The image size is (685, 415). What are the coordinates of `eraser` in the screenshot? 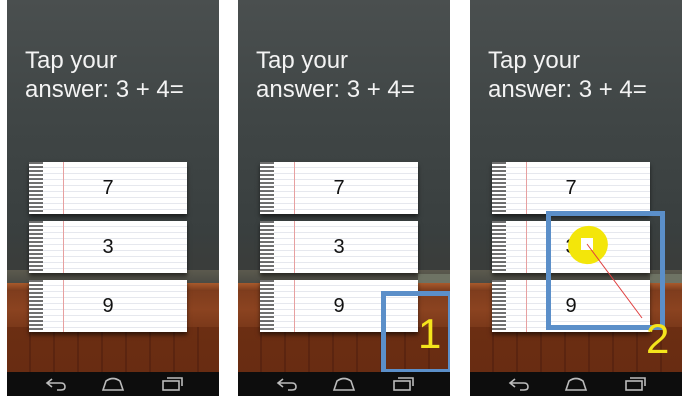 It's located at (434, 278).